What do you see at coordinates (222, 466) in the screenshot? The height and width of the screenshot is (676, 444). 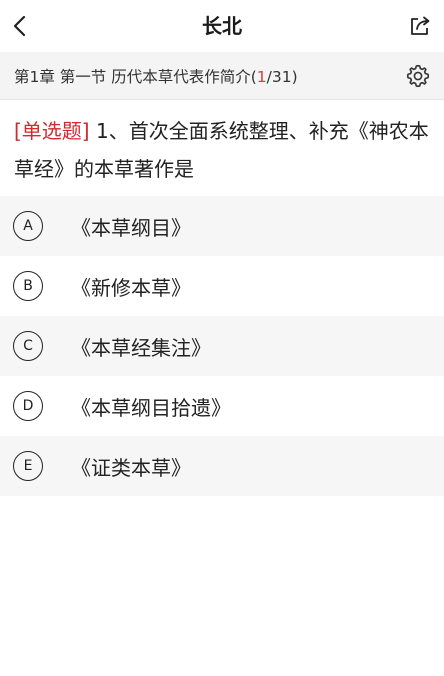 I see `option-e: E 《证类本草》` at bounding box center [222, 466].